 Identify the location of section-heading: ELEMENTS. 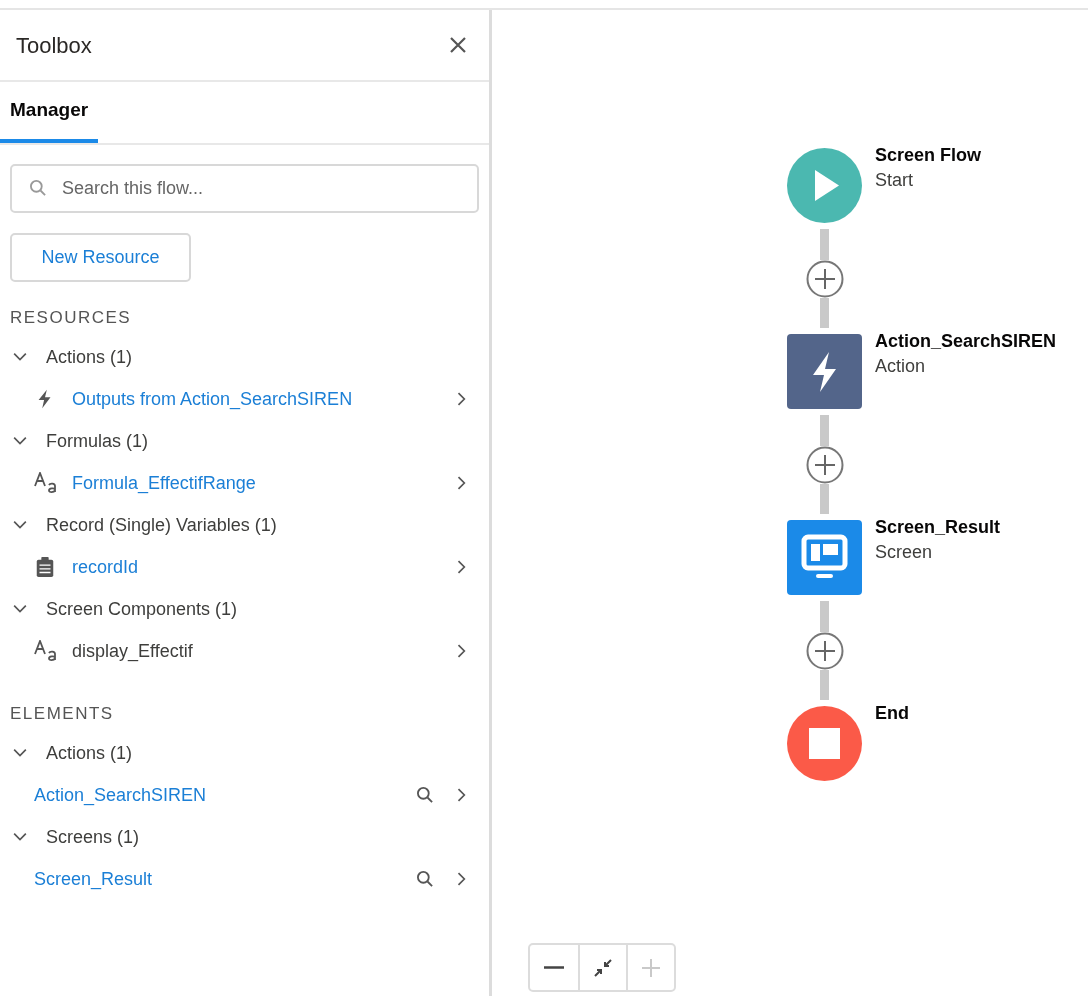
(62, 714).